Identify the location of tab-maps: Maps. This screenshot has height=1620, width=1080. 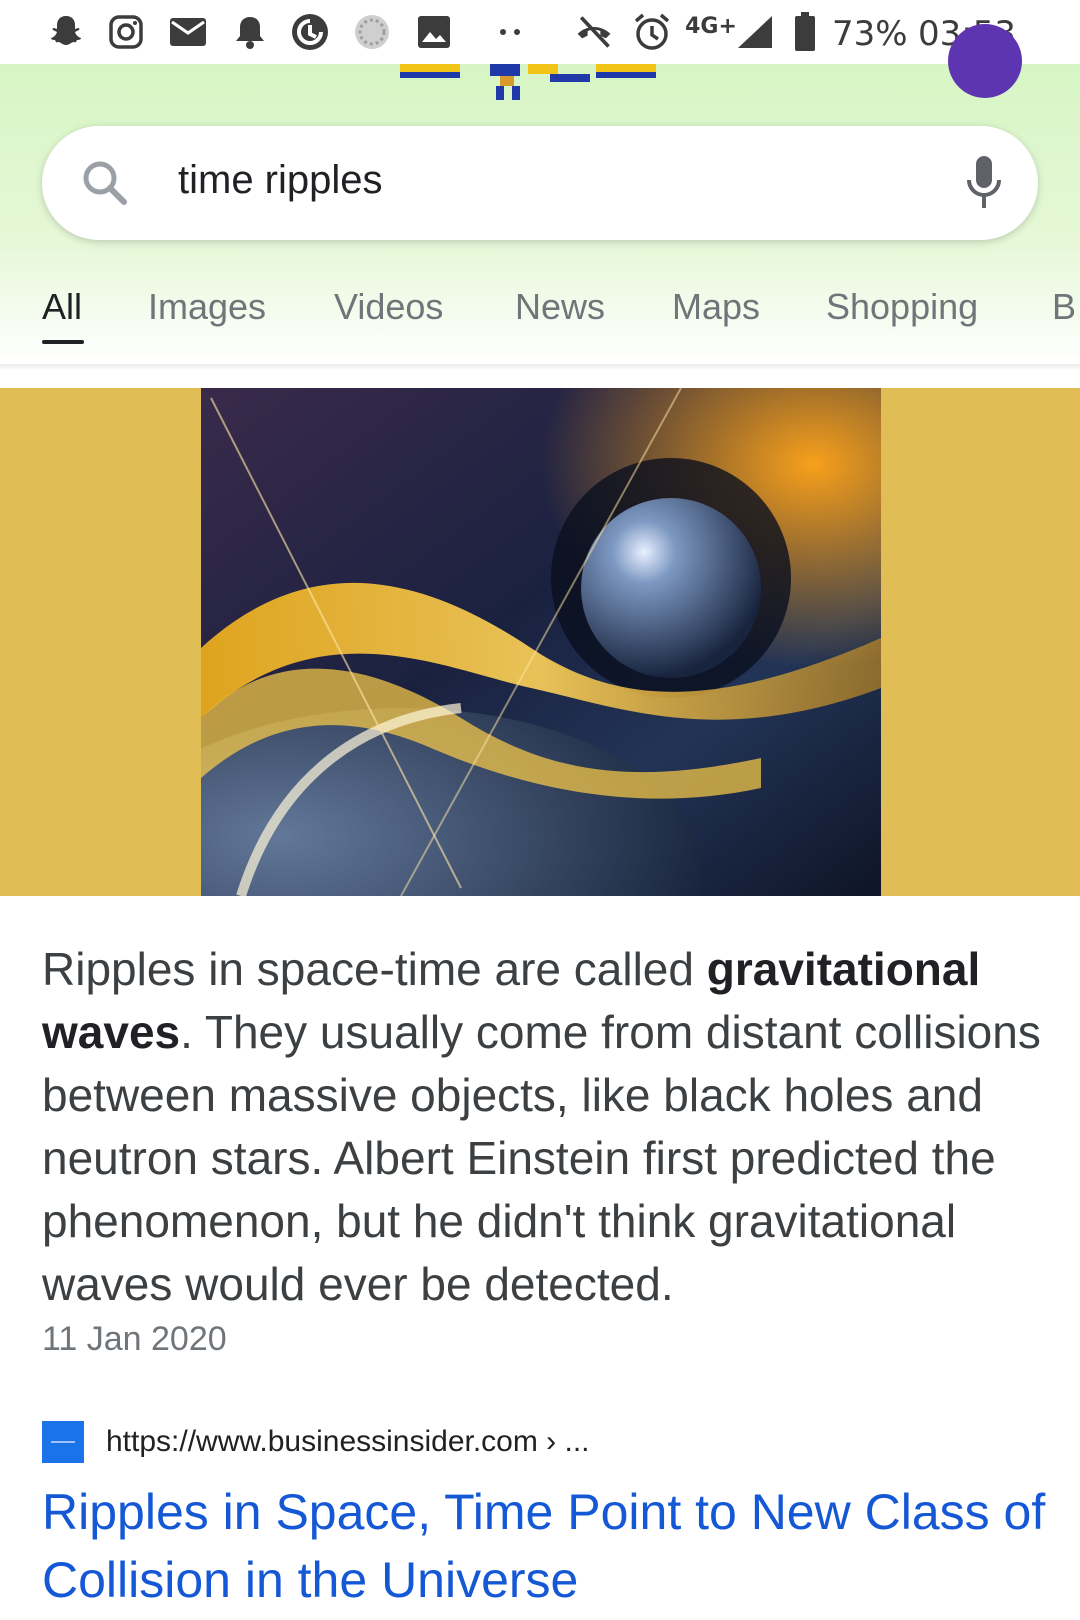
(716, 307).